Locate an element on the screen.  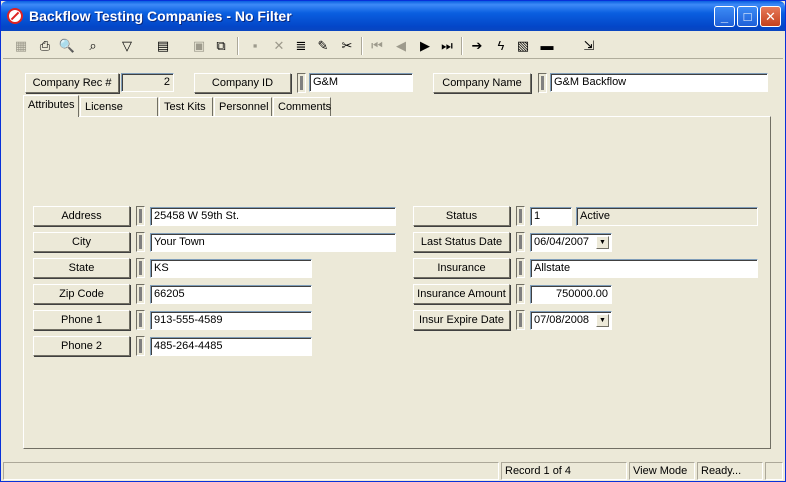
edit-pencil-icon: ✎ is located at coordinates (323, 46).